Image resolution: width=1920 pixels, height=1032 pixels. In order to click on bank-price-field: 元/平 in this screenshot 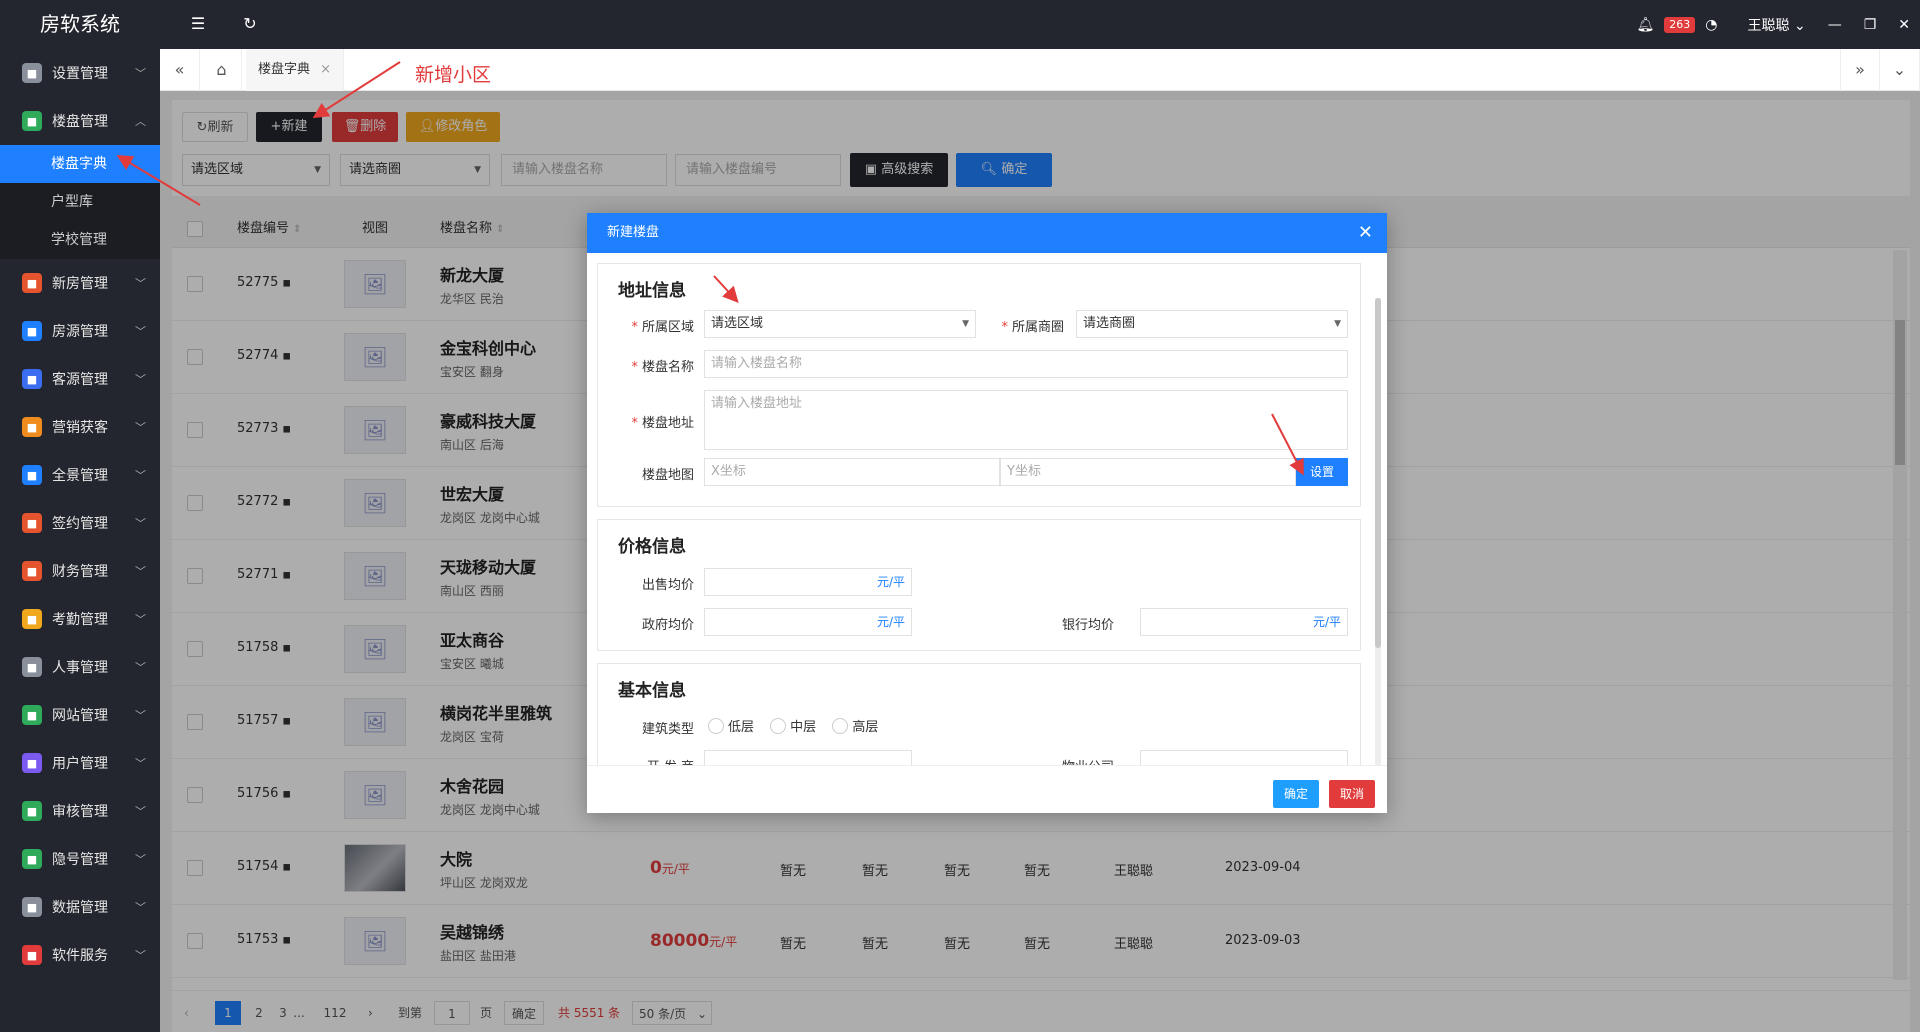, I will do `click(1244, 622)`.